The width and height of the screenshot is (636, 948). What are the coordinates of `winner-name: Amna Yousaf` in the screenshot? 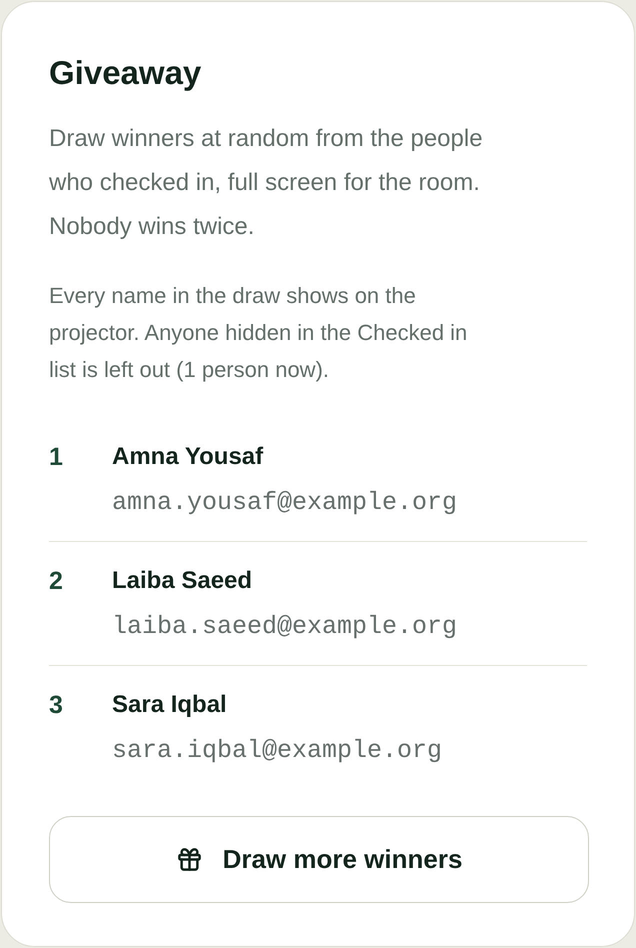 It's located at (188, 457).